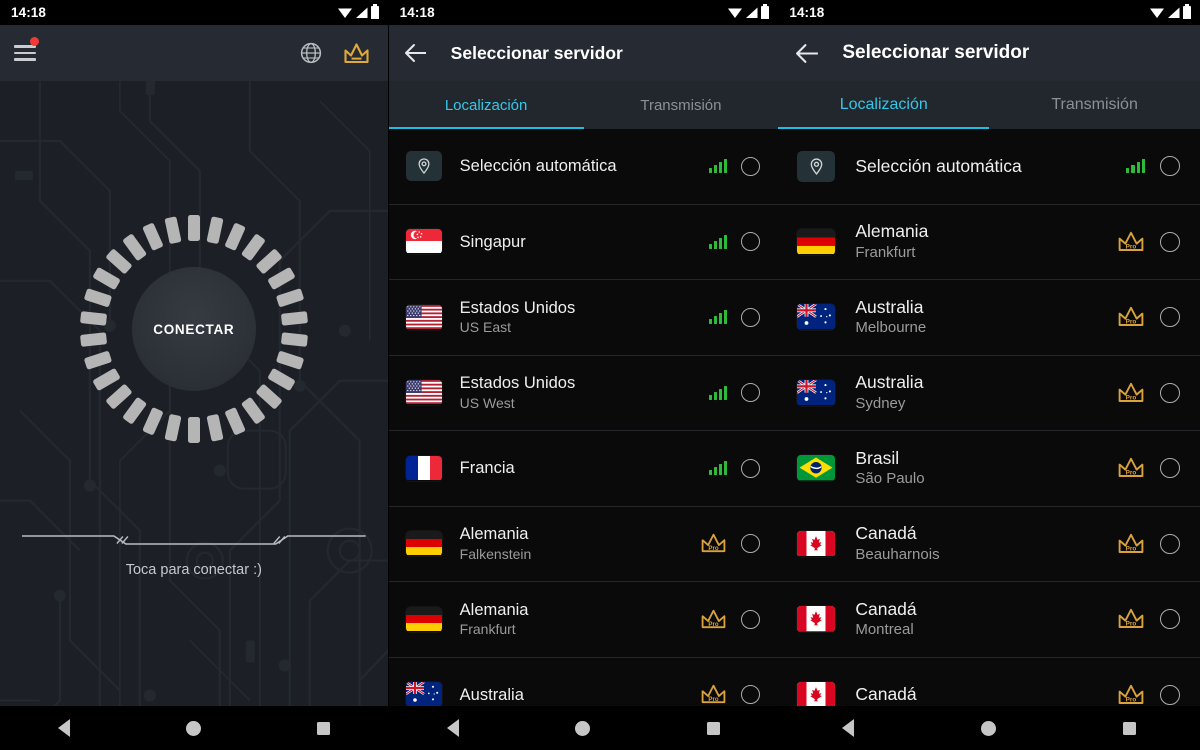 The width and height of the screenshot is (1200, 750). What do you see at coordinates (374, 11) in the screenshot?
I see `battery-icon` at bounding box center [374, 11].